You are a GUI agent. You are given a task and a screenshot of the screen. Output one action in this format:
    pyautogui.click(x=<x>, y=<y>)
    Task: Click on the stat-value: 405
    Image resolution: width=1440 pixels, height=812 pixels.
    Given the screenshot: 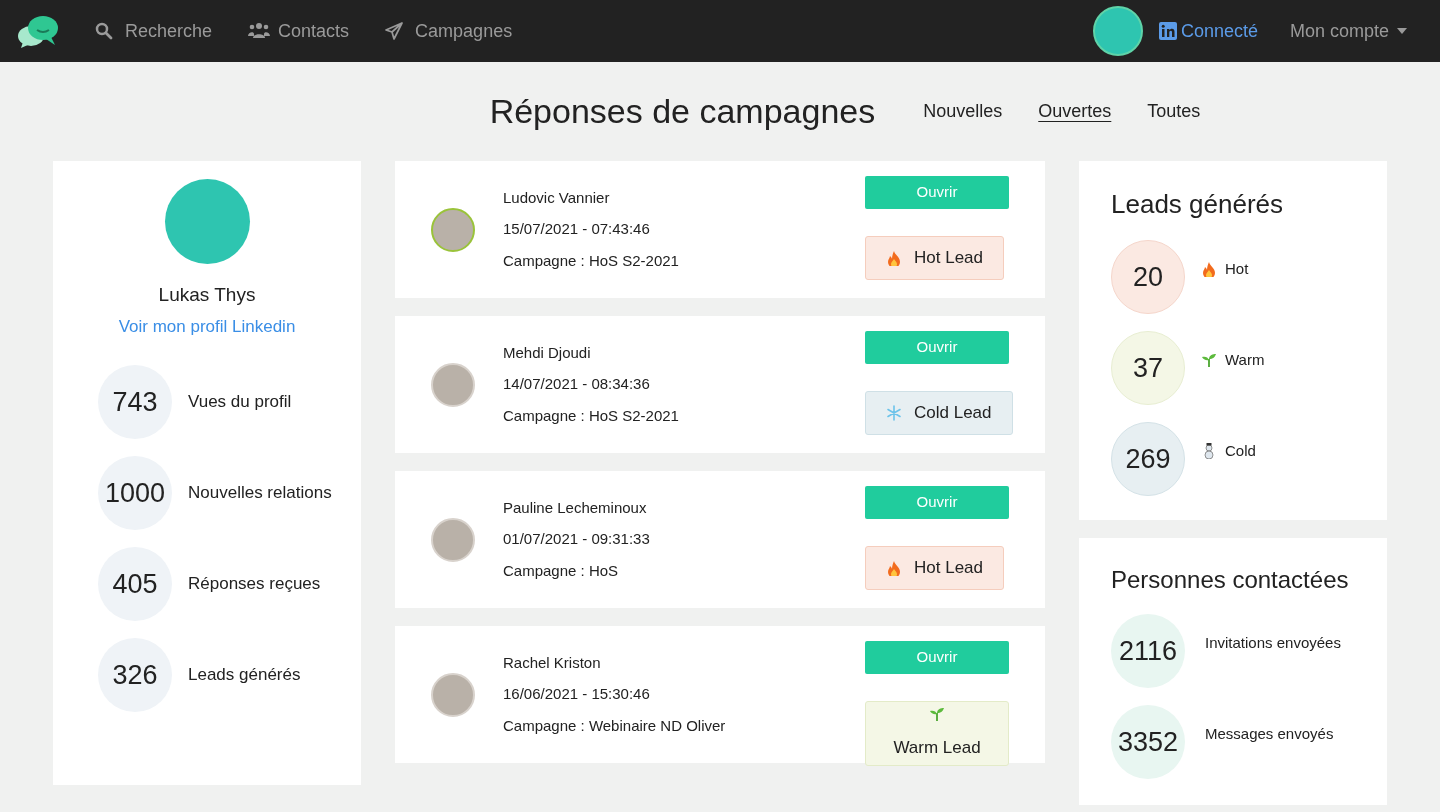 What is the action you would take?
    pyautogui.click(x=135, y=584)
    